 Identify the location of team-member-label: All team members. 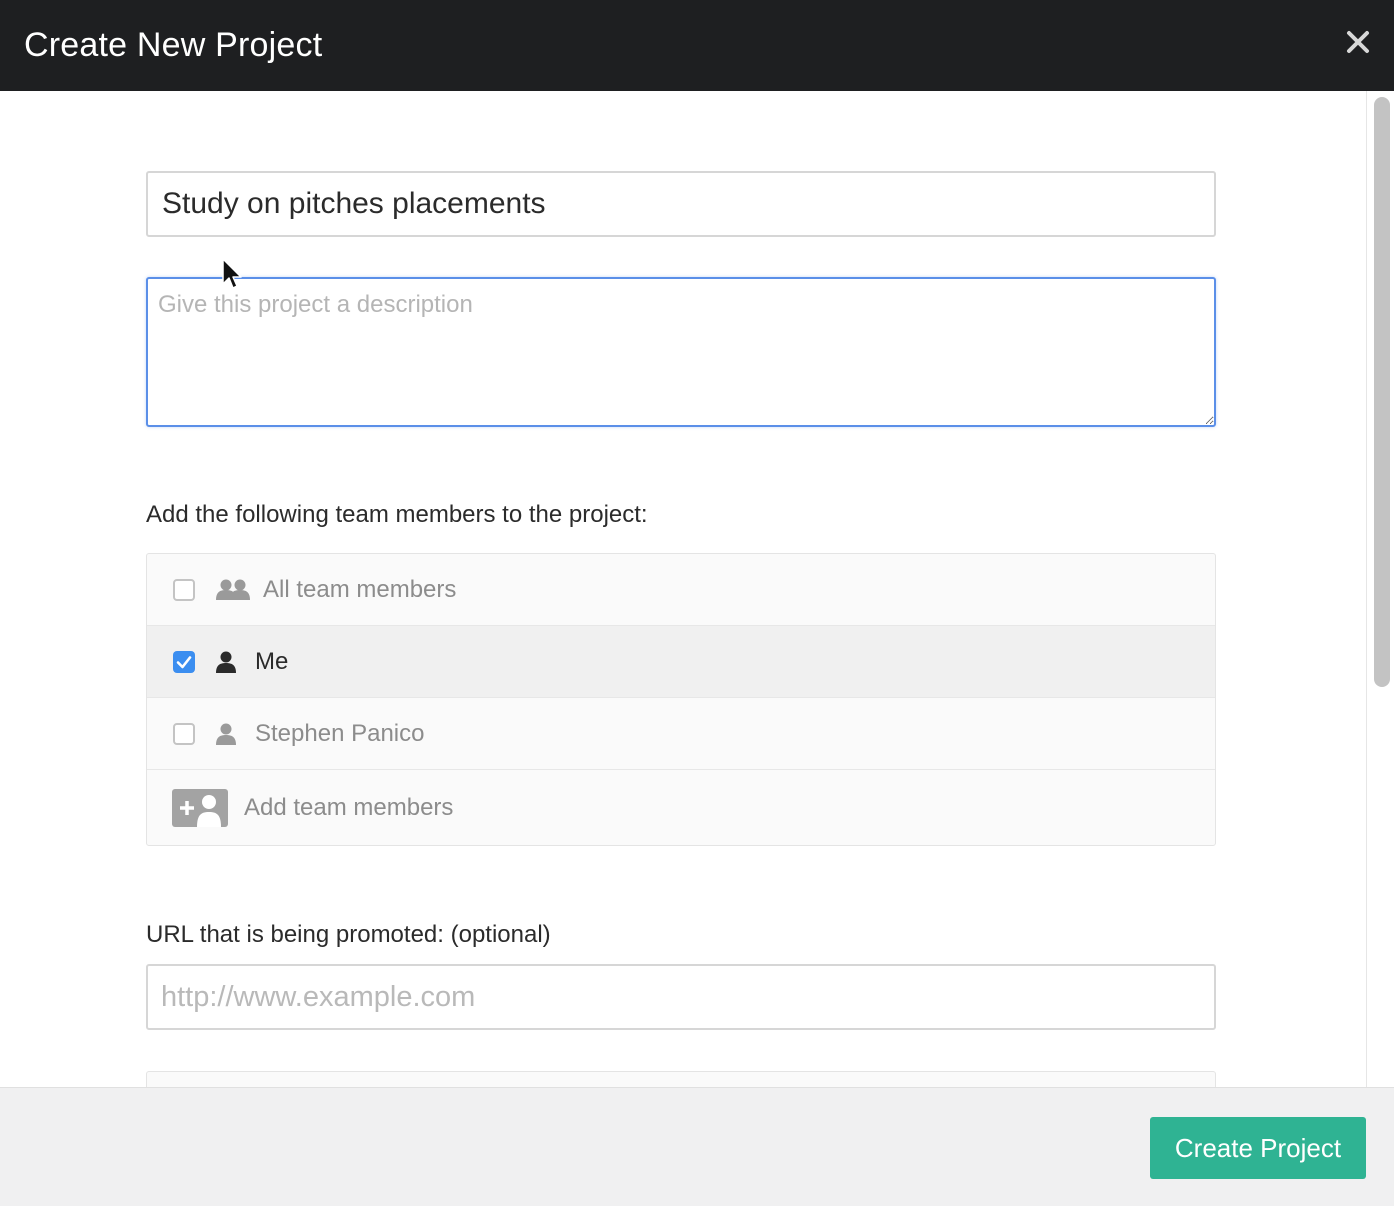
(360, 589).